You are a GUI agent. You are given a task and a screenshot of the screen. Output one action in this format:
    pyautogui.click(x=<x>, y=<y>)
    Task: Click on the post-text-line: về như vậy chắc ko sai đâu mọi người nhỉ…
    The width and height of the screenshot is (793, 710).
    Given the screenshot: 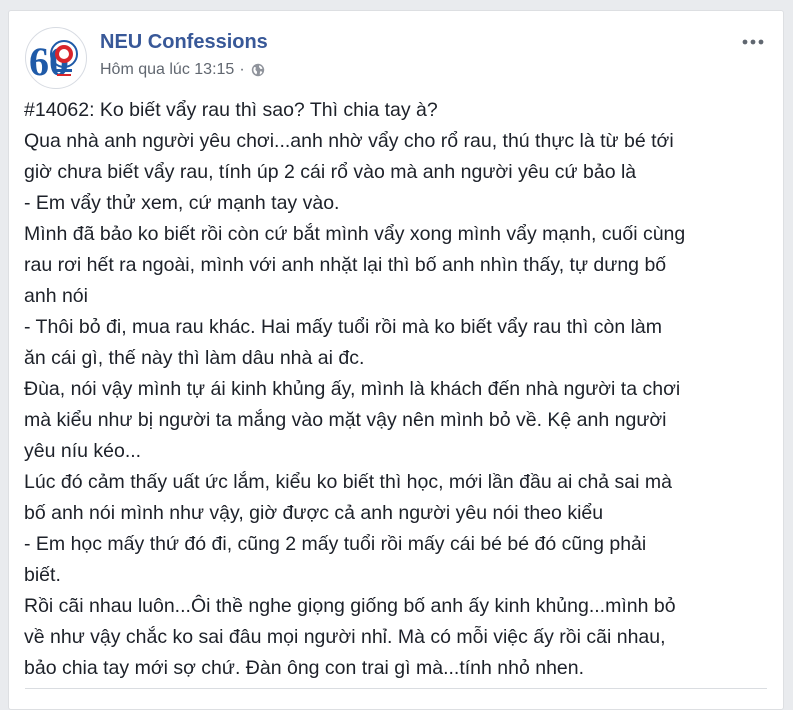 What is the action you would take?
    pyautogui.click(x=345, y=637)
    